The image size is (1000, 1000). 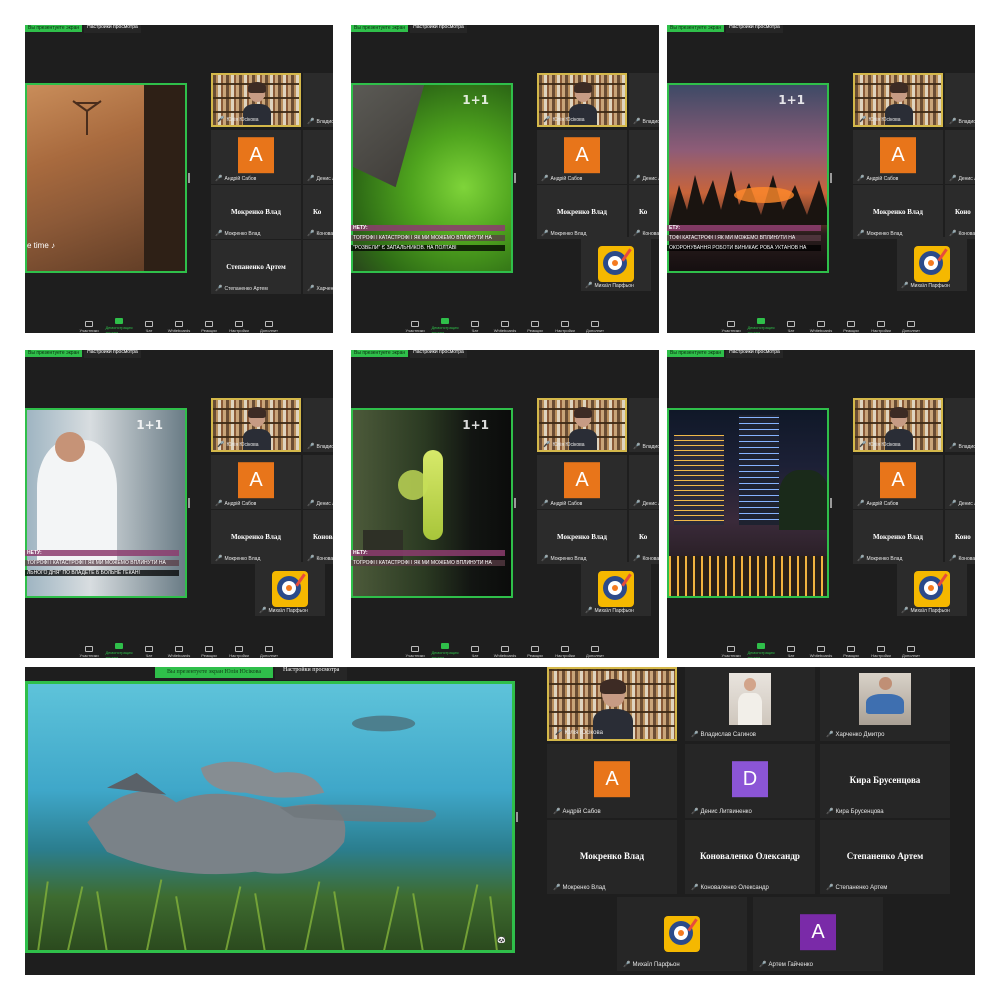 I want to click on participant-tile: Ко 🎤Коноваленко Олекс, so click(x=318, y=212).